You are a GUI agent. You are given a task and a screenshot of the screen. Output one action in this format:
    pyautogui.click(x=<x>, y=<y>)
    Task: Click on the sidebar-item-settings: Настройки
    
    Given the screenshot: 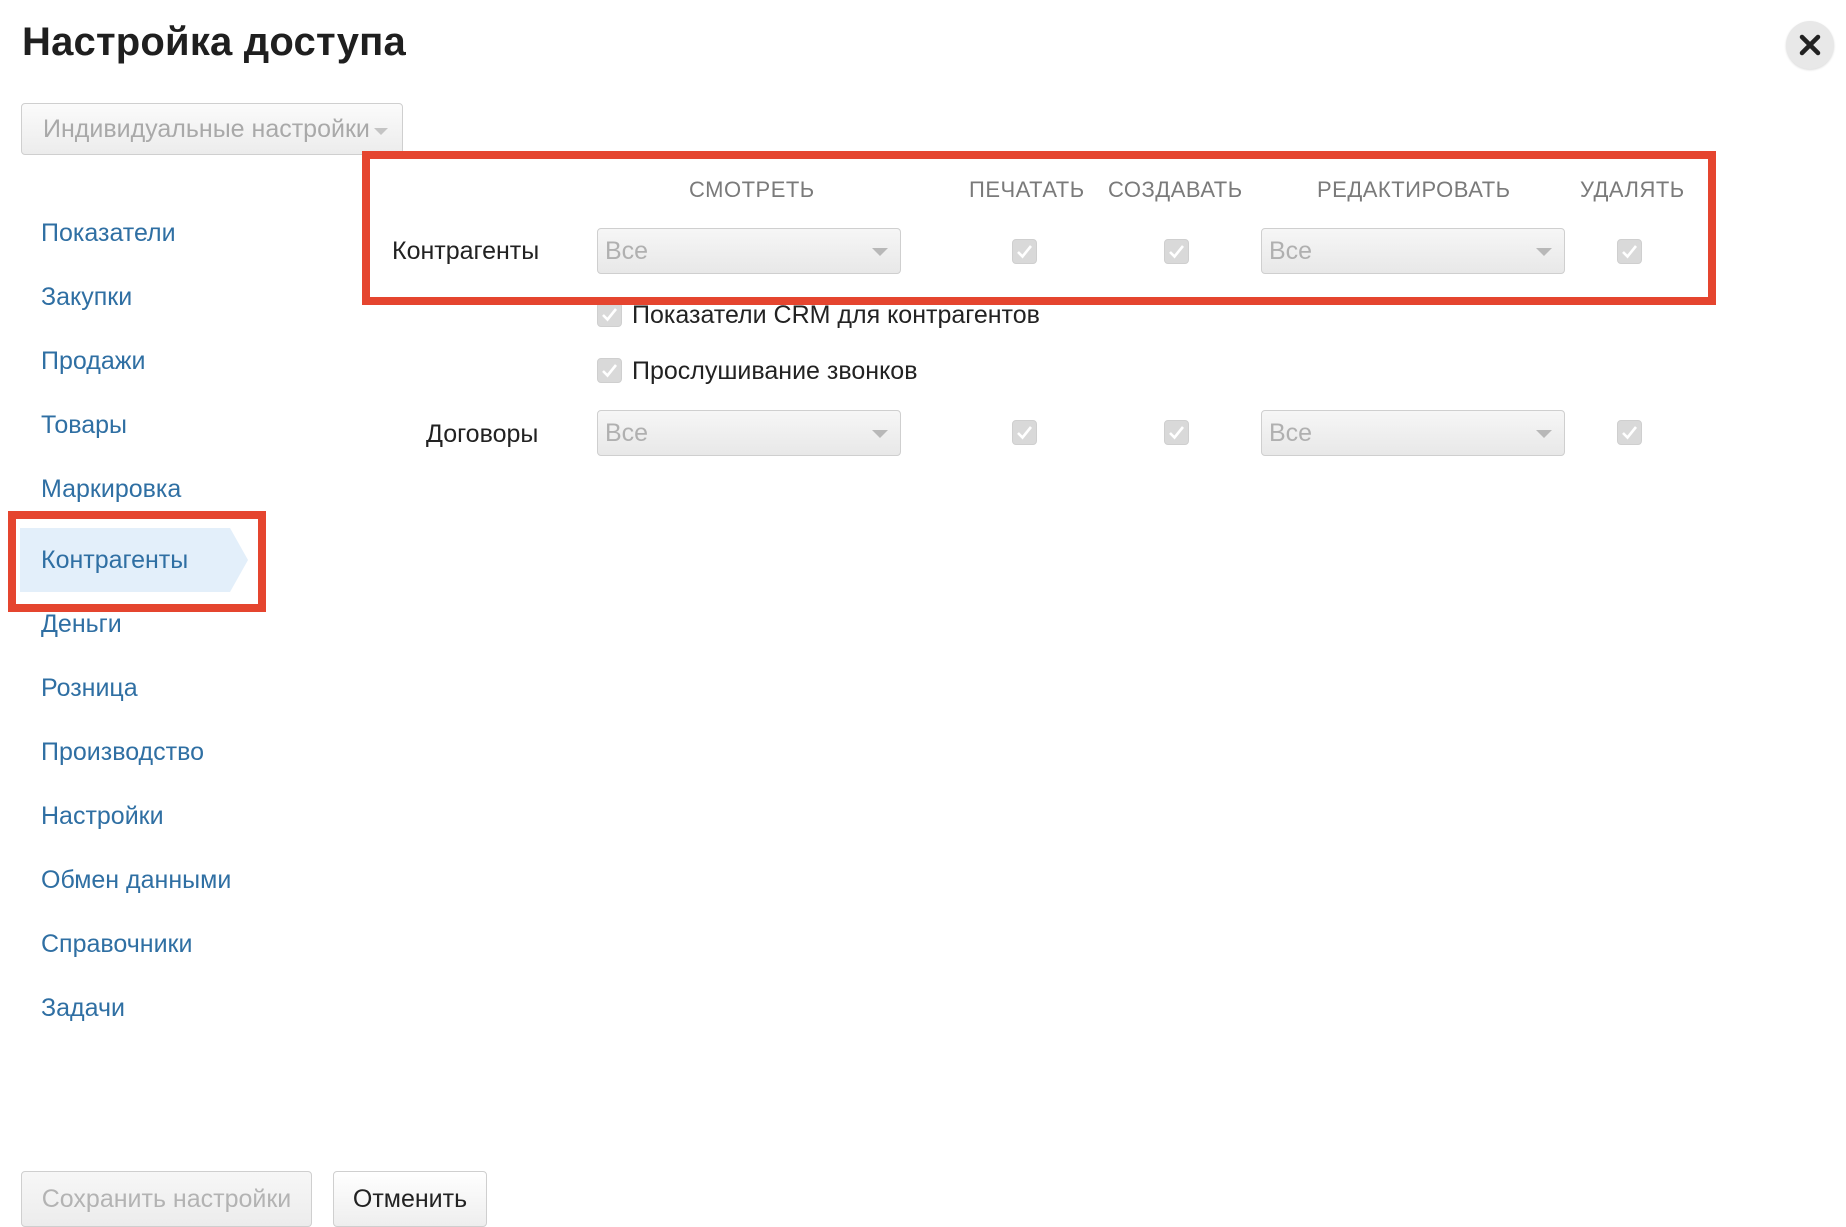 What is the action you would take?
    pyautogui.click(x=102, y=816)
    